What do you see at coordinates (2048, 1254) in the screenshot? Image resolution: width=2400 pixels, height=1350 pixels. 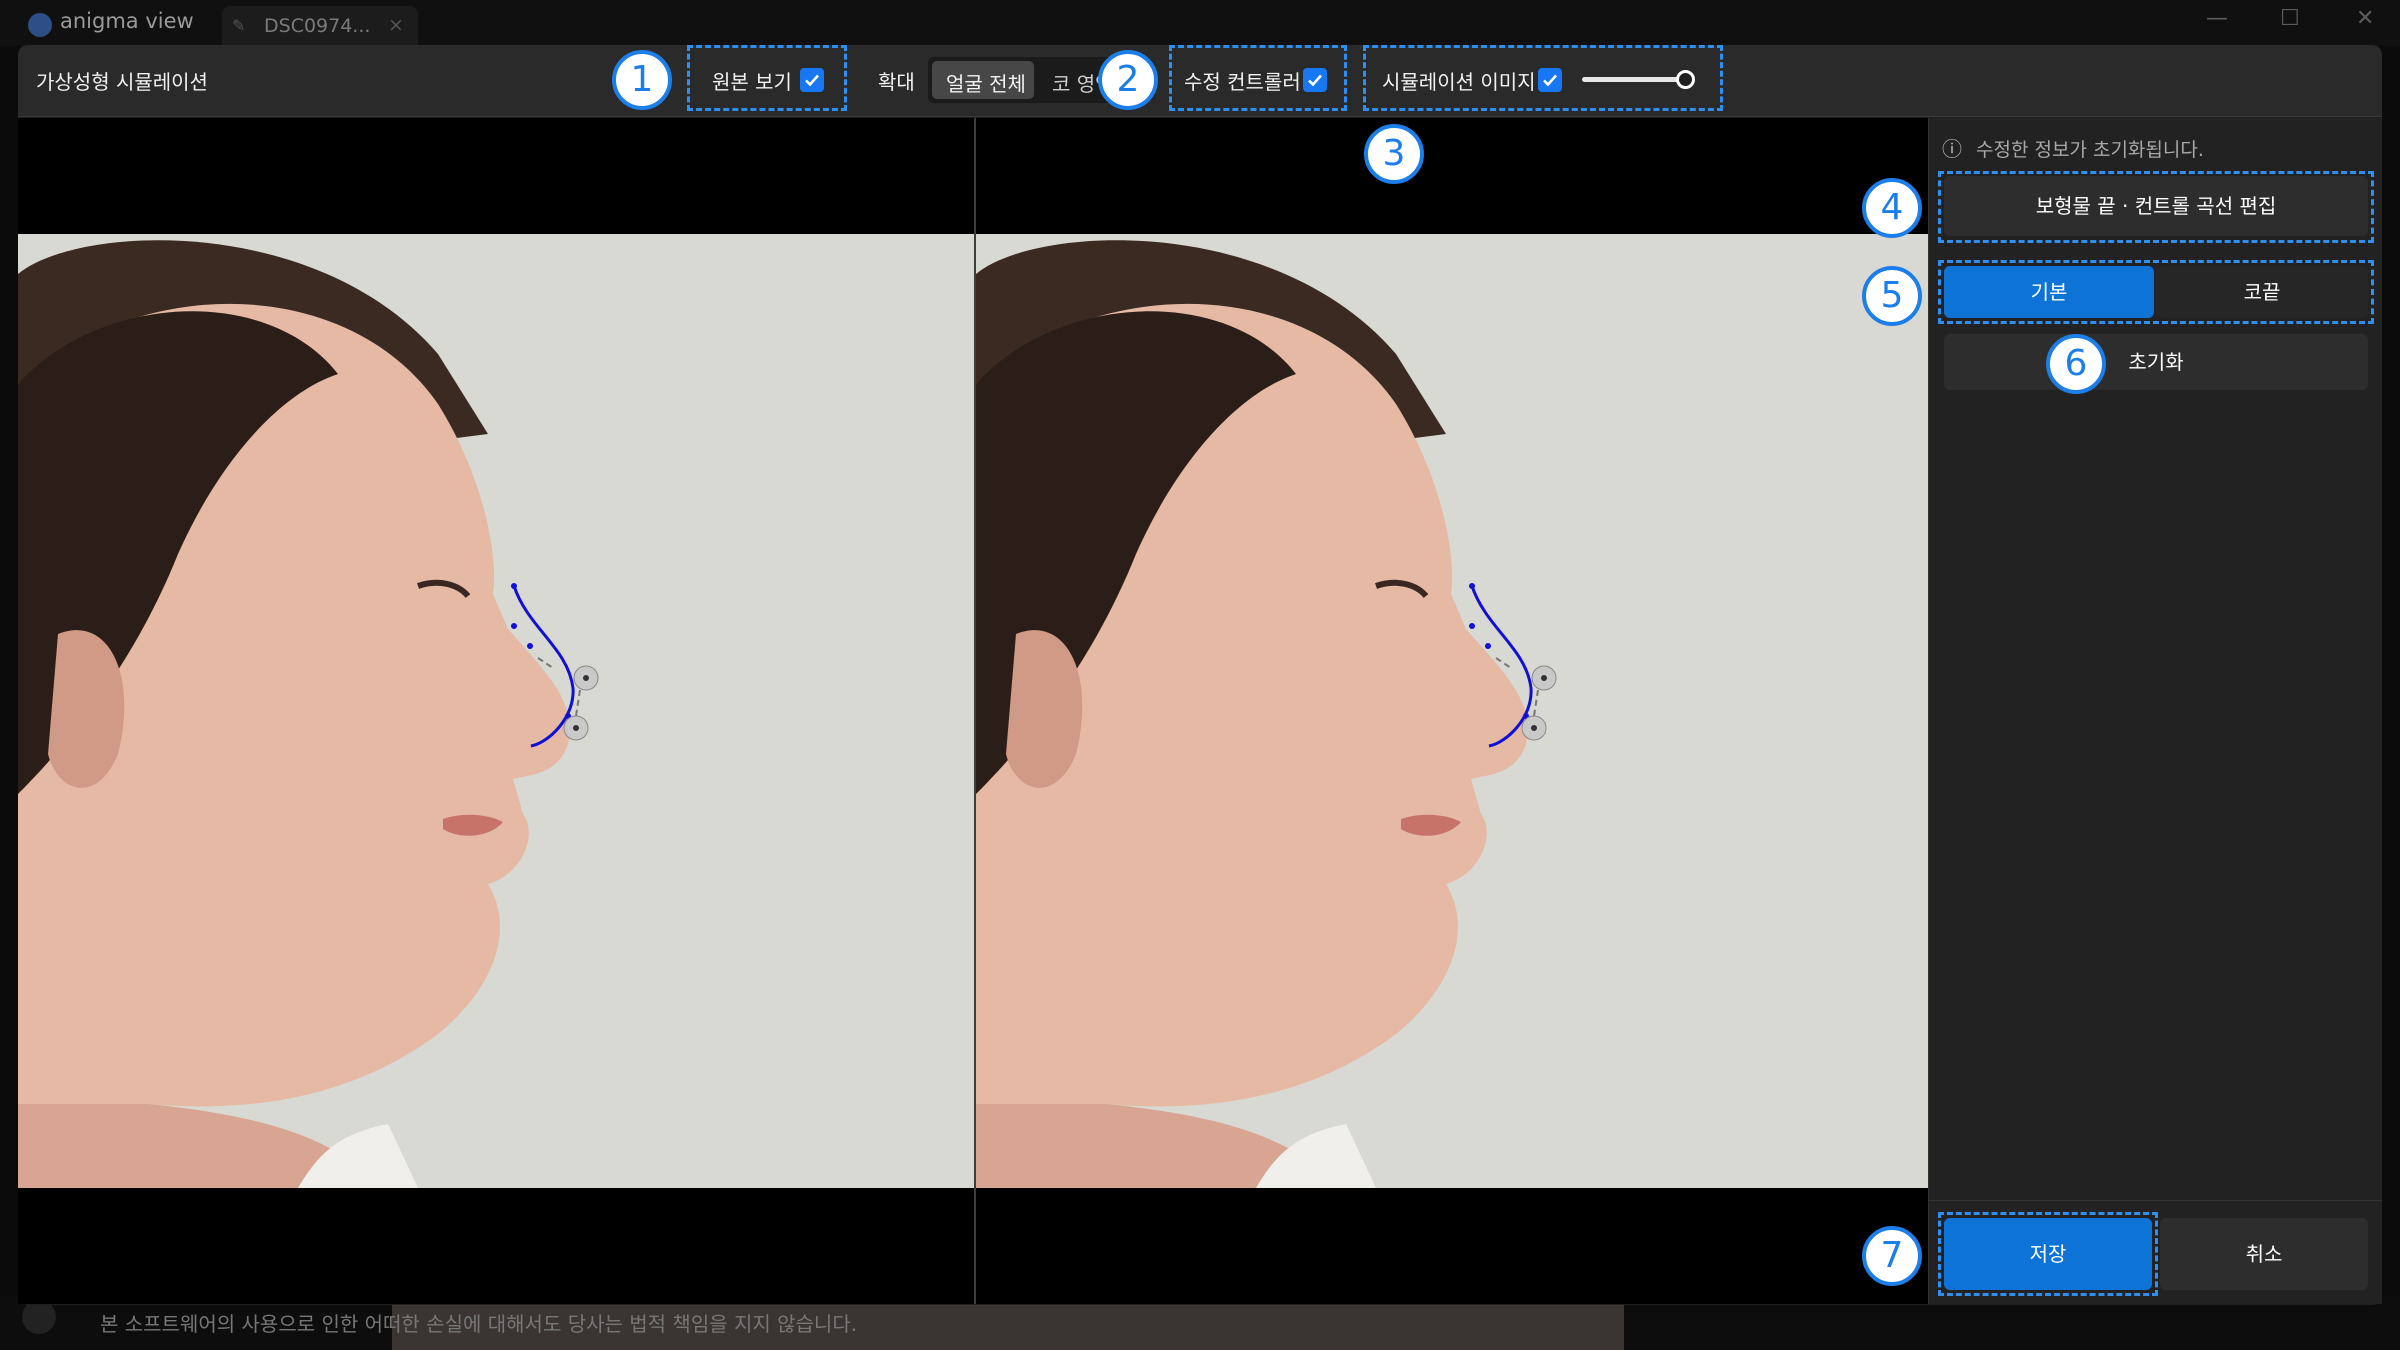 I see `save-button: 저장` at bounding box center [2048, 1254].